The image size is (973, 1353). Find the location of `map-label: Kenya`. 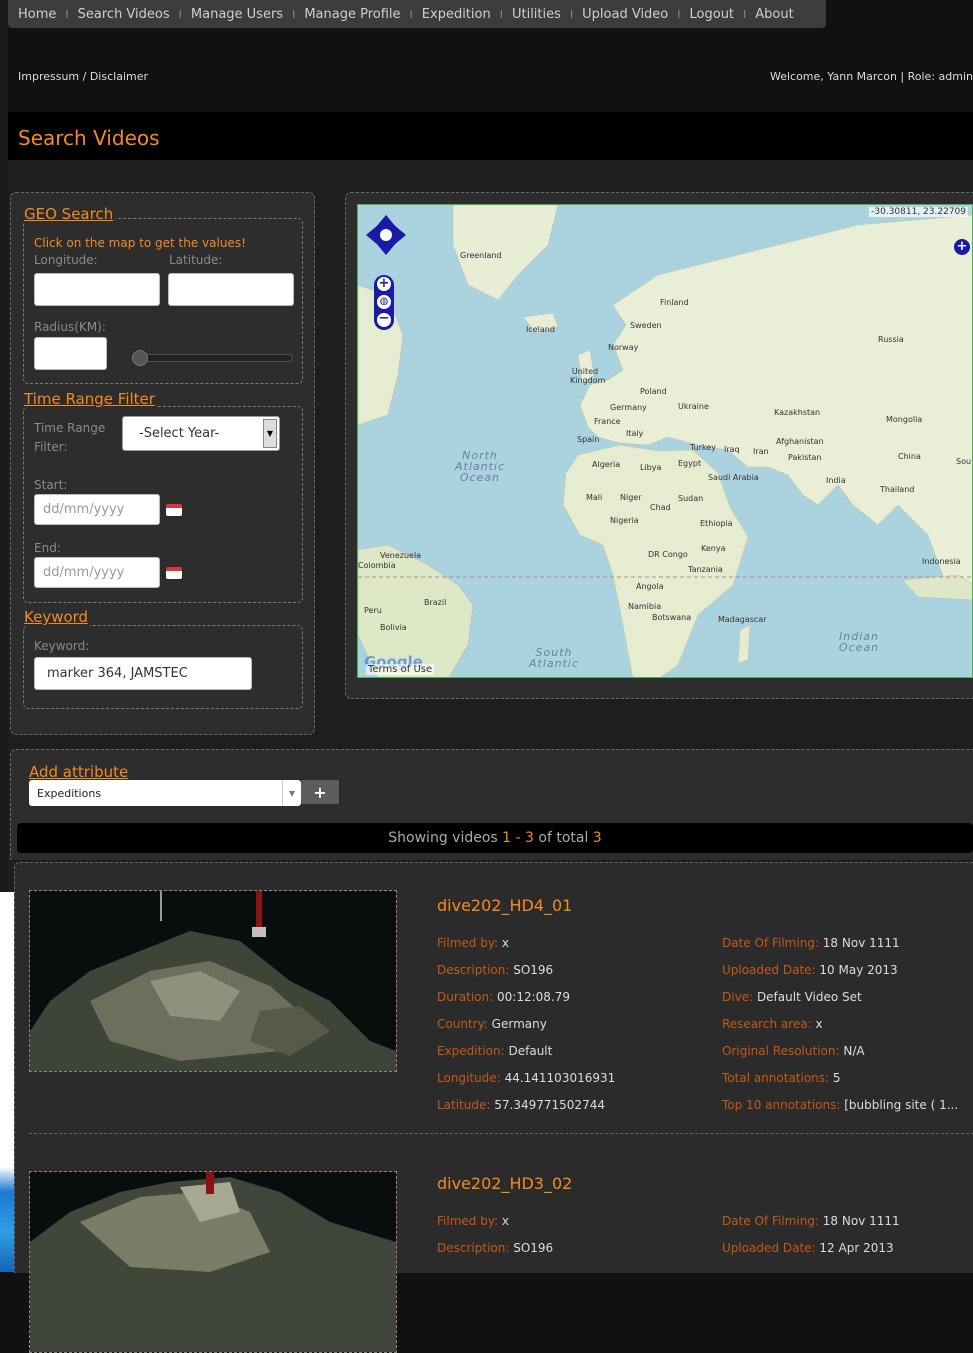

map-label: Kenya is located at coordinates (713, 548).